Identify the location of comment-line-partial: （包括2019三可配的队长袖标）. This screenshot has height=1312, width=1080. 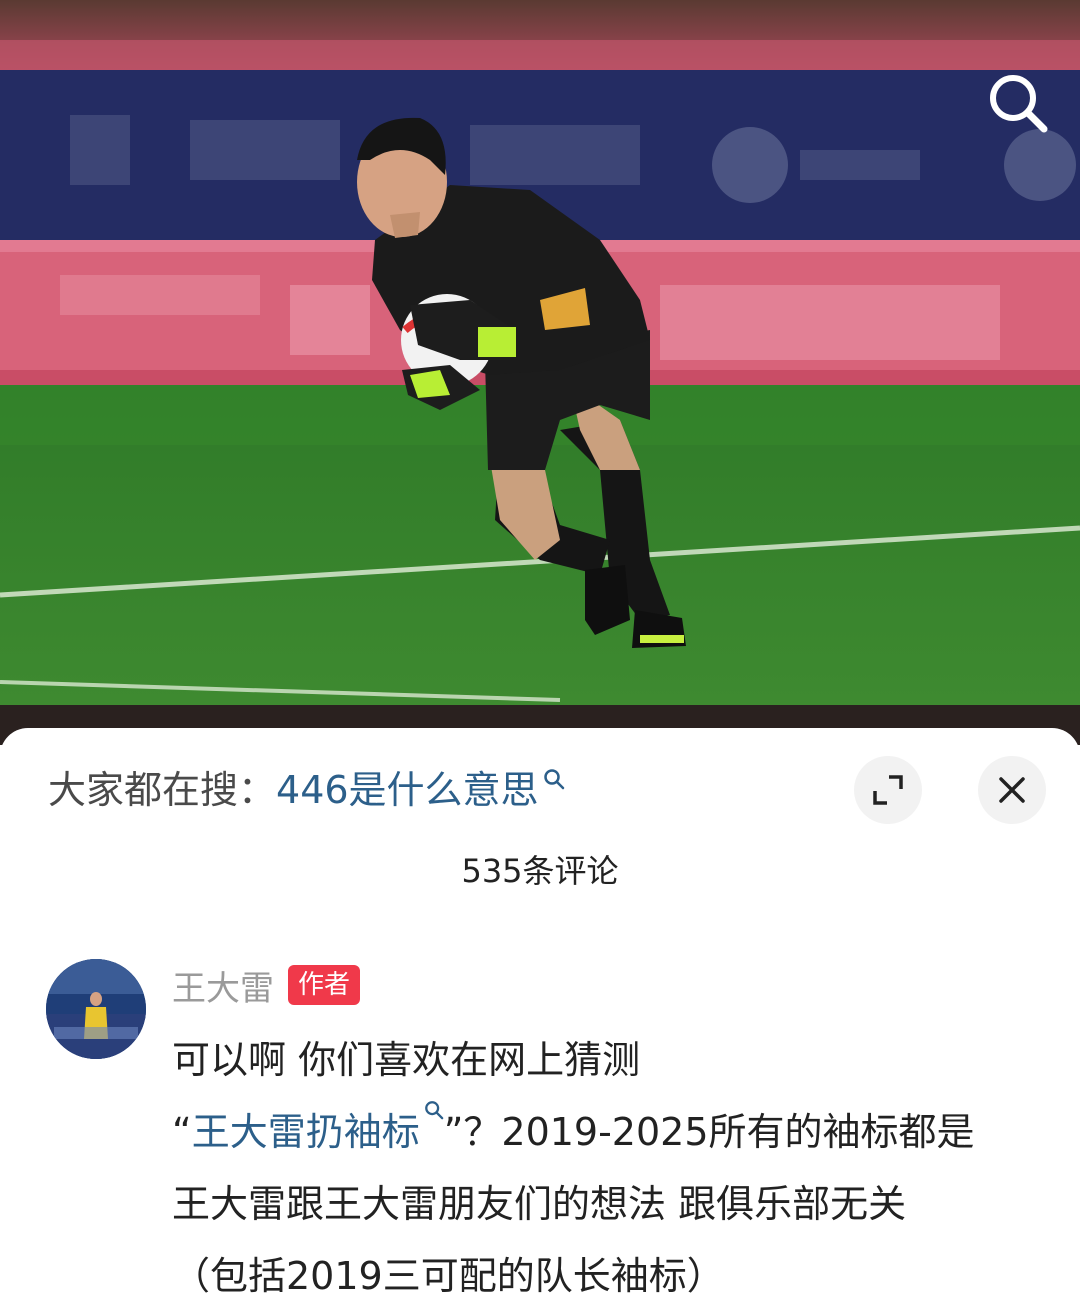
(448, 1276).